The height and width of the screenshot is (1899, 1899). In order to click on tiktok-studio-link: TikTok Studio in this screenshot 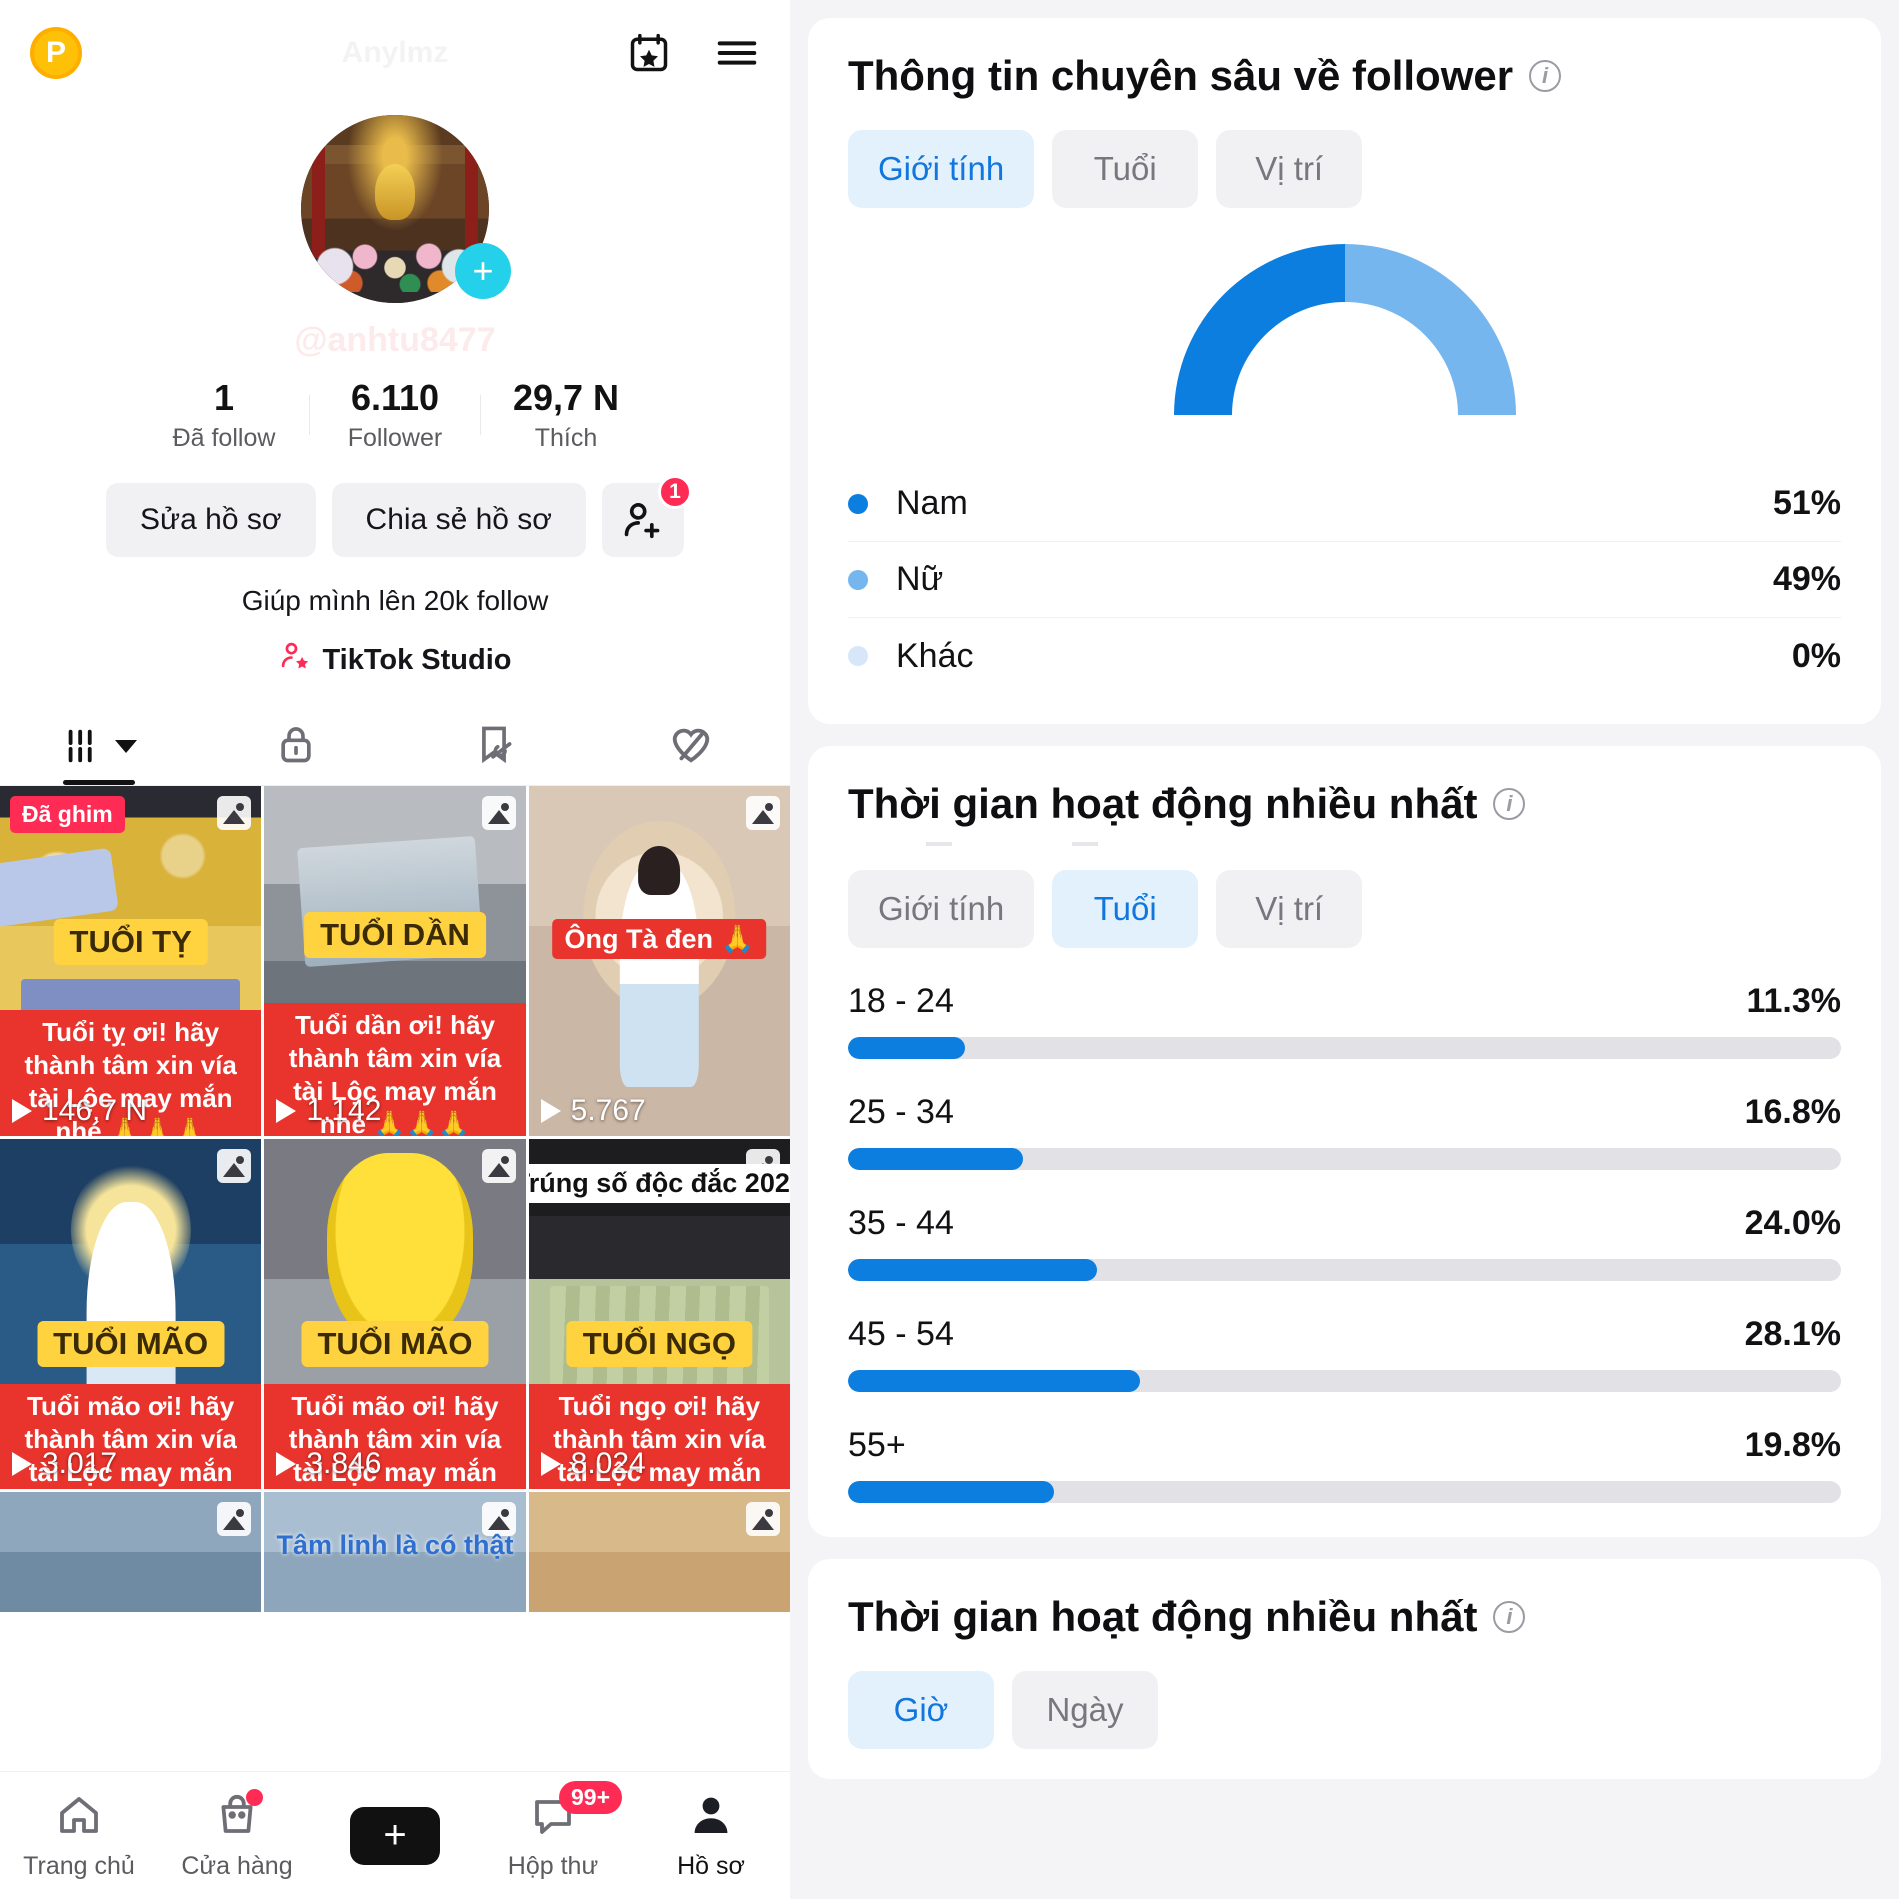, I will do `click(395, 660)`.